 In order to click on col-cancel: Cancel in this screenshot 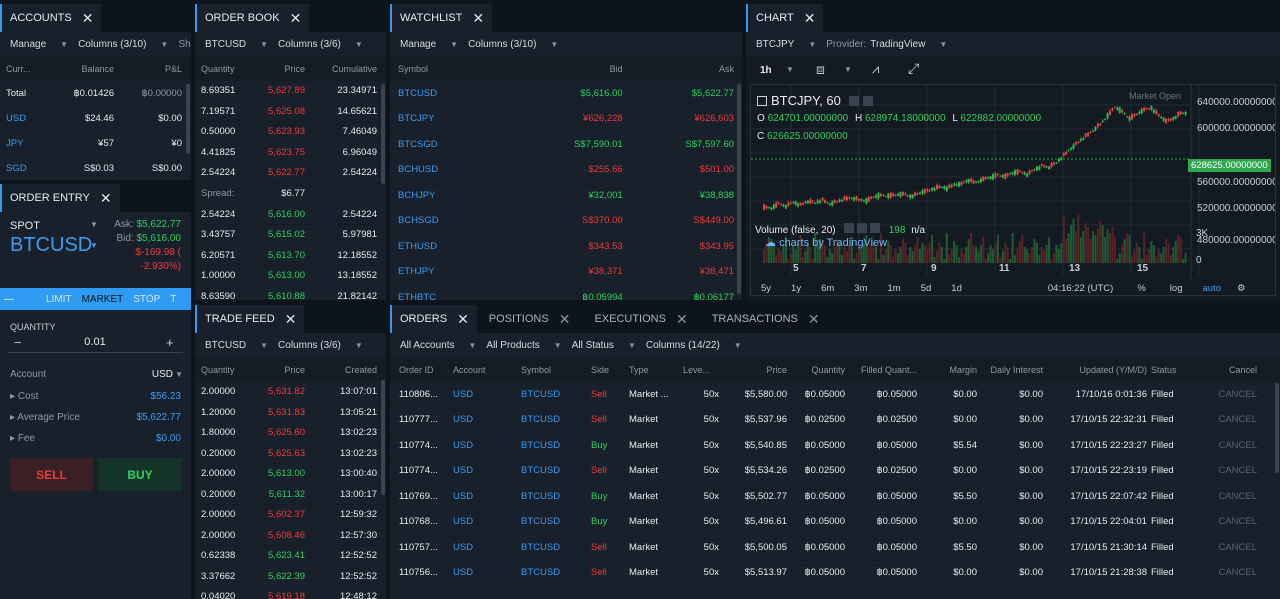, I will do `click(1232, 370)`.